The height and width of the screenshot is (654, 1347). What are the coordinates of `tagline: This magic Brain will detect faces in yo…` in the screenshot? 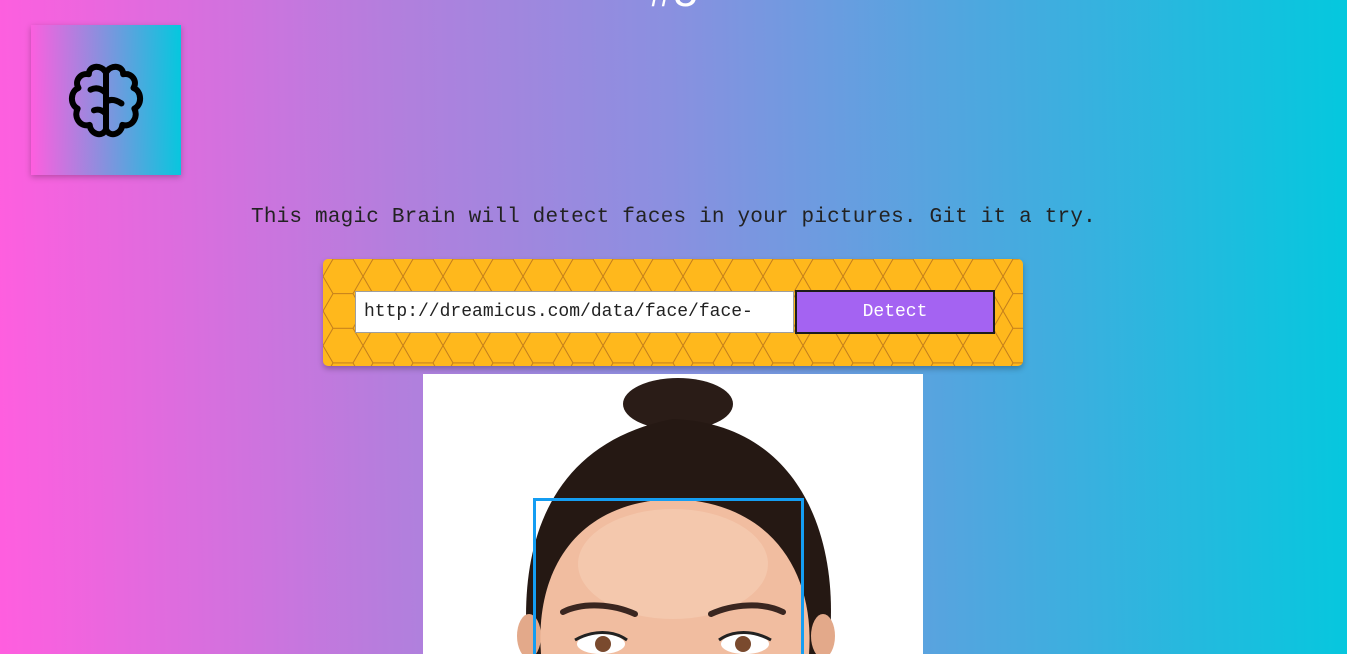 It's located at (673, 217).